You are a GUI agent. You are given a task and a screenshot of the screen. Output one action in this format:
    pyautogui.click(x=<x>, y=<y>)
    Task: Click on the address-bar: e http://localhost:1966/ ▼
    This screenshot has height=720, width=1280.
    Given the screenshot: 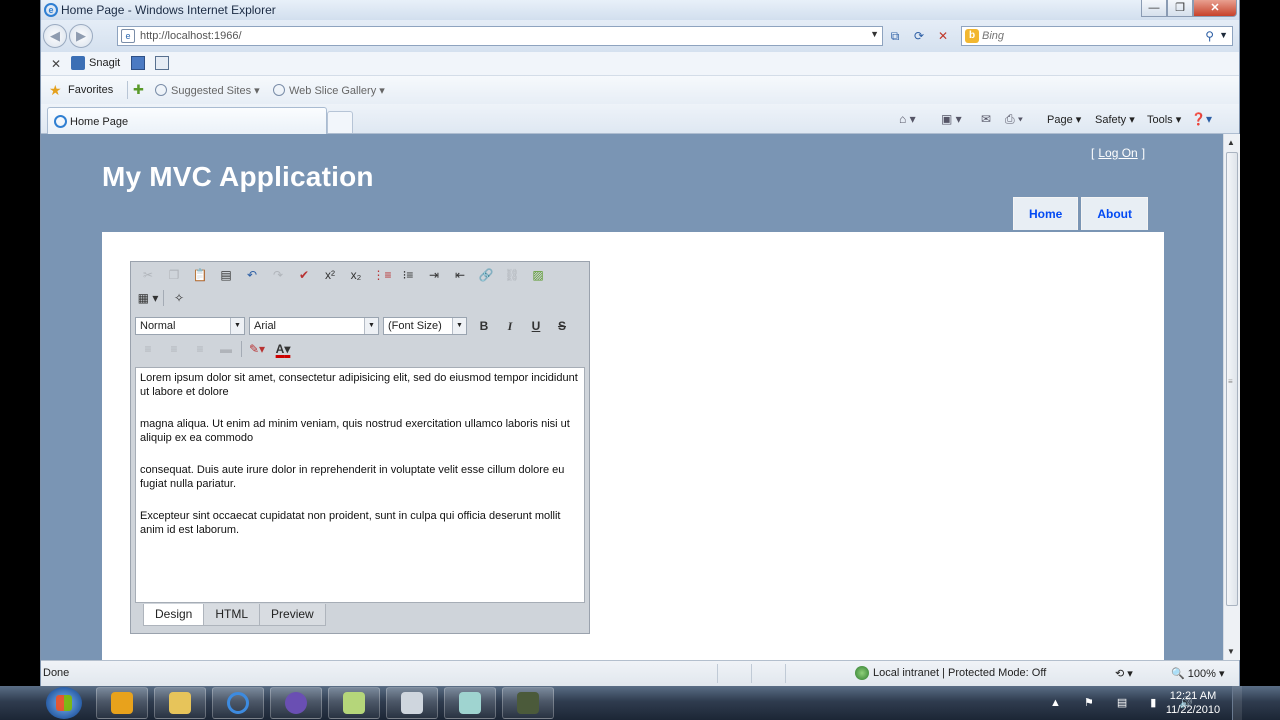 What is the action you would take?
    pyautogui.click(x=500, y=36)
    